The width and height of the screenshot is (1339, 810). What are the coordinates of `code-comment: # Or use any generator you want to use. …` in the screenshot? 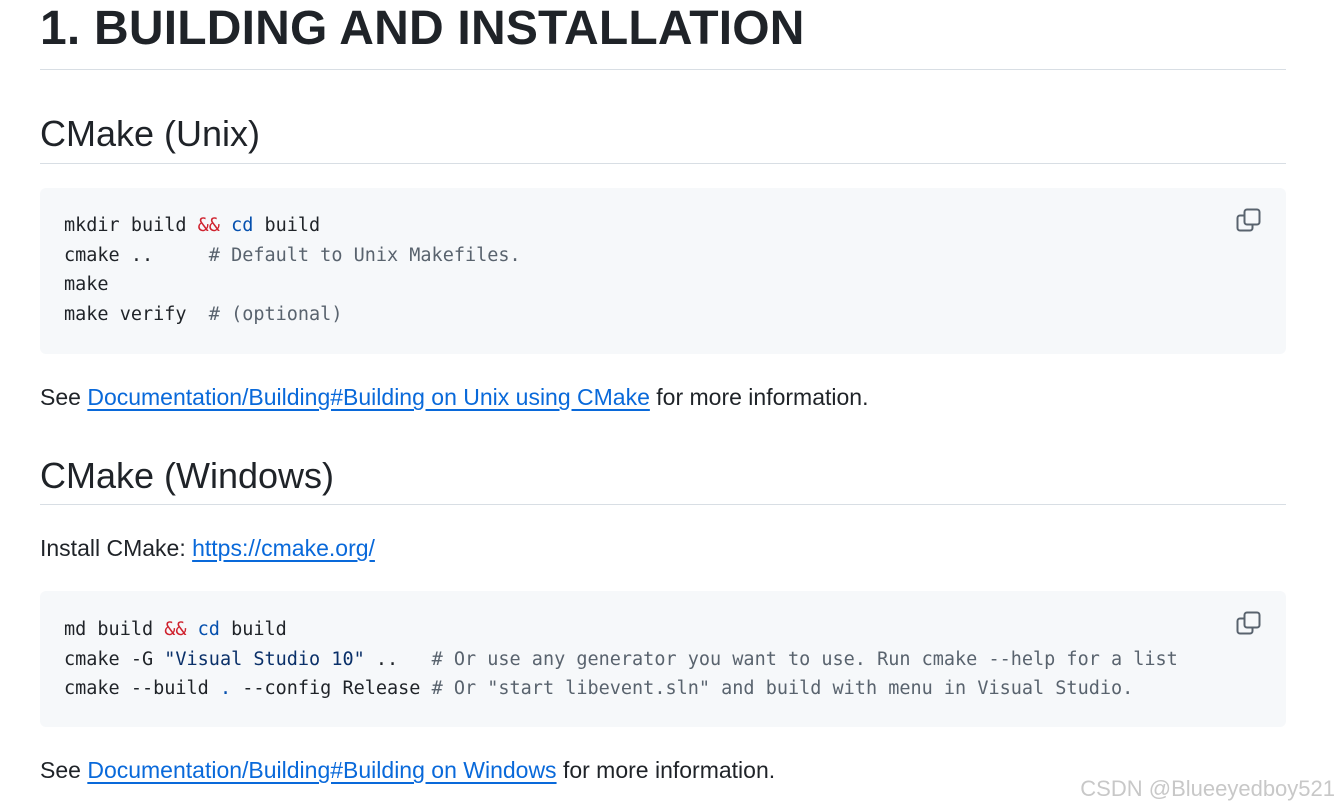 It's located at (804, 659).